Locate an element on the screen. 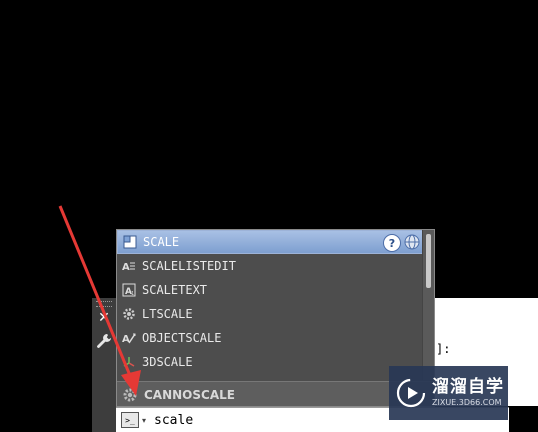 The height and width of the screenshot is (432, 538). watermark-title: 溜溜自学 is located at coordinates (468, 387).